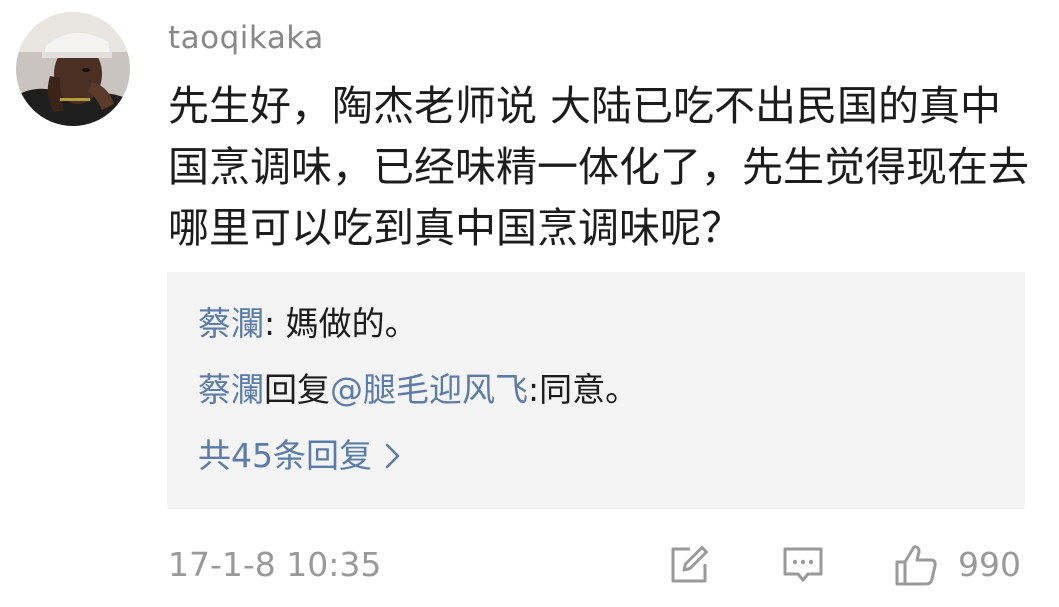 Image resolution: width=1059 pixels, height=607 pixels. Describe the element at coordinates (246, 38) in the screenshot. I see `comment-author-name: taoqikaka` at that location.